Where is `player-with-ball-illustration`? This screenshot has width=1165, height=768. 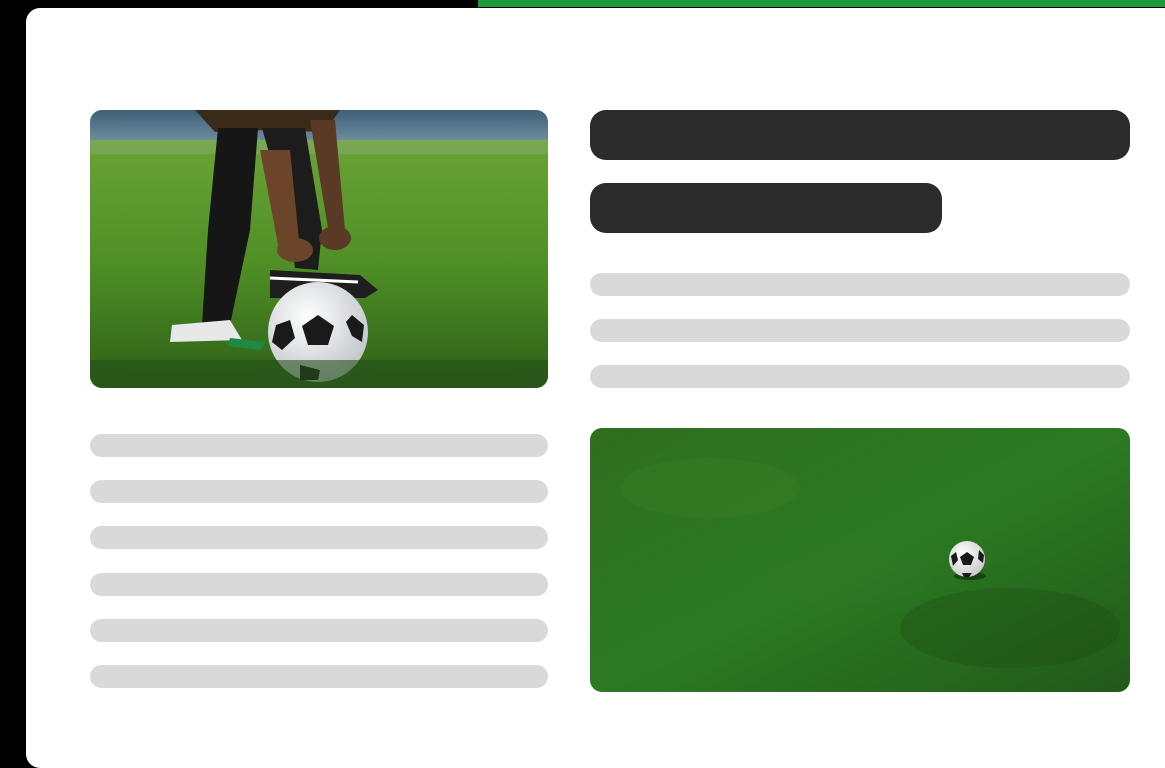 player-with-ball-illustration is located at coordinates (319, 249).